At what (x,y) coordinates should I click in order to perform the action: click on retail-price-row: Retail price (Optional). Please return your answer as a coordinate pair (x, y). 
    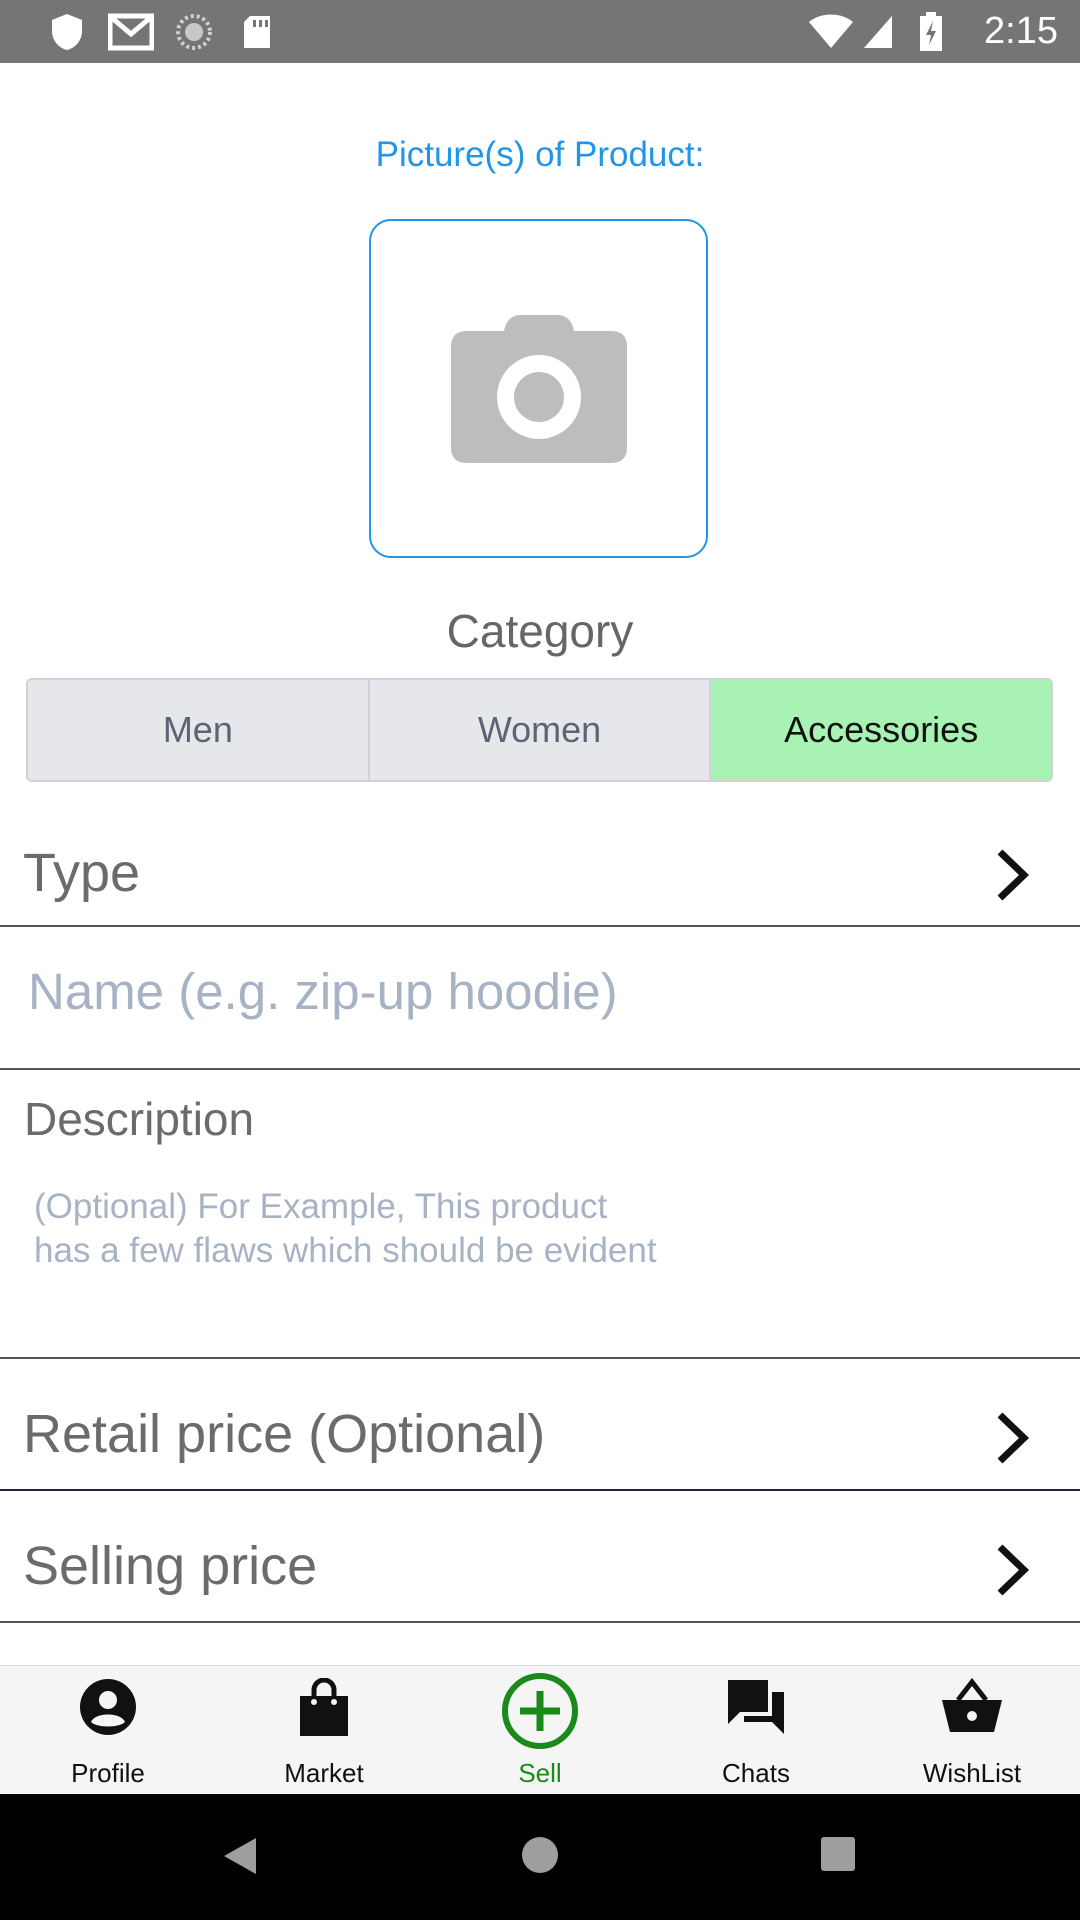
    Looking at the image, I should click on (540, 1424).